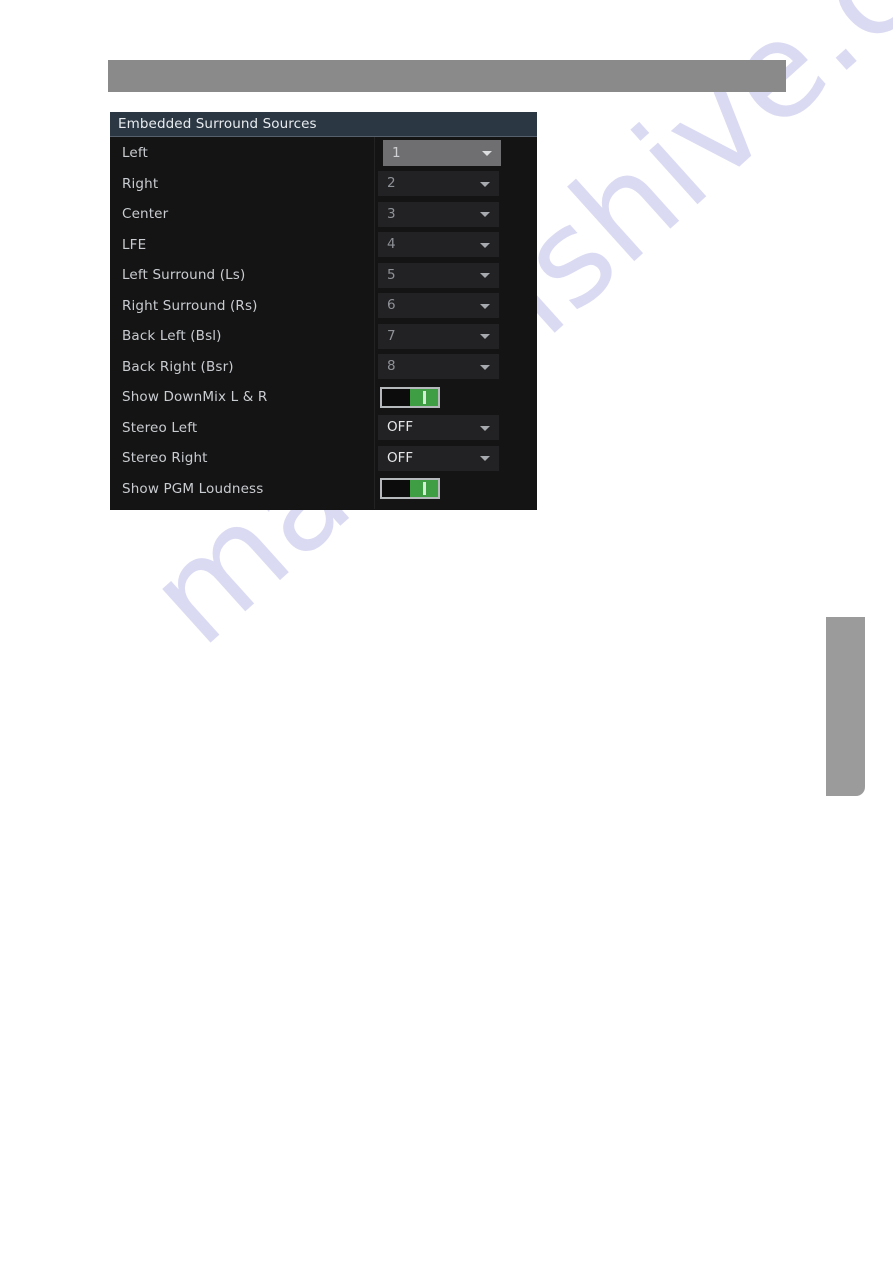  I want to click on setting-row-left-surround-ls: Left Surround (Ls) 5, so click(323, 275).